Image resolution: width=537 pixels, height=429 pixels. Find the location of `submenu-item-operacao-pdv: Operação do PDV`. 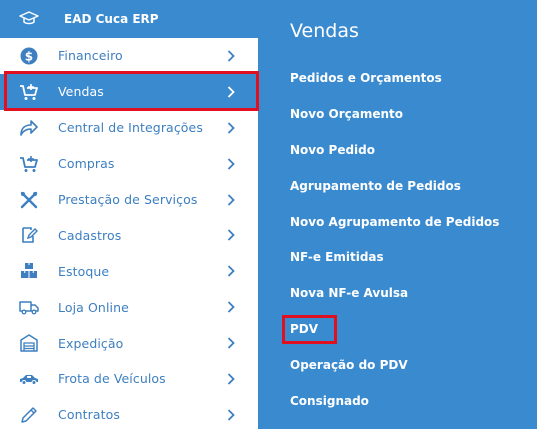

submenu-item-operacao-pdv: Operação do PDV is located at coordinates (410, 365).